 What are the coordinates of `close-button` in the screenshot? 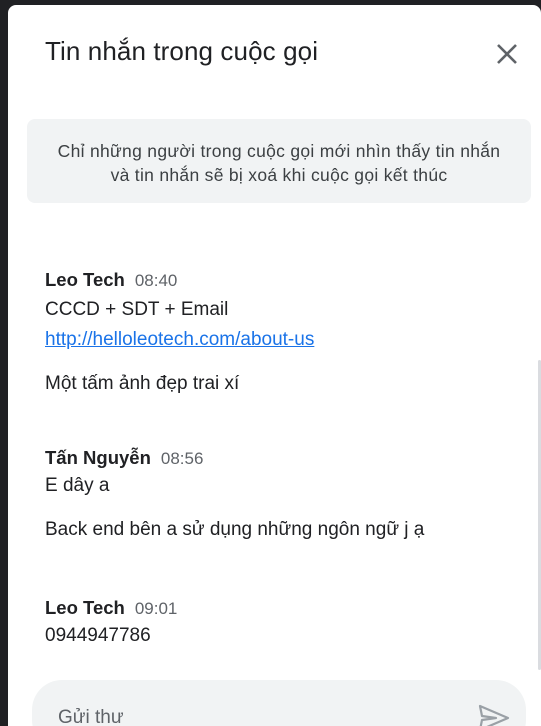 It's located at (507, 54).